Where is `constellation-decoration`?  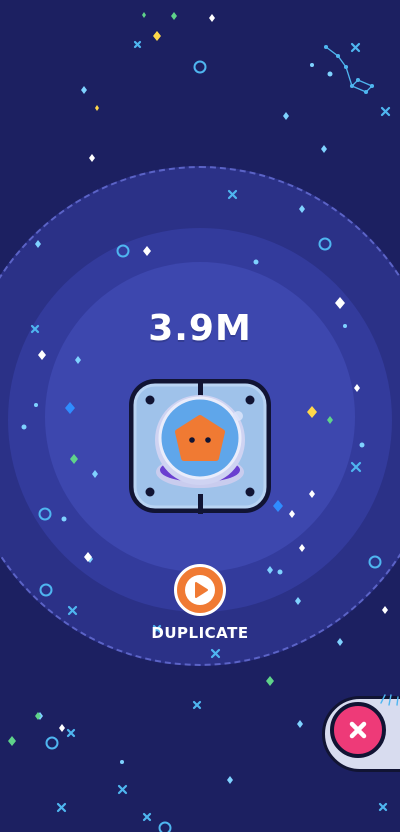 constellation-decoration is located at coordinates (349, 69).